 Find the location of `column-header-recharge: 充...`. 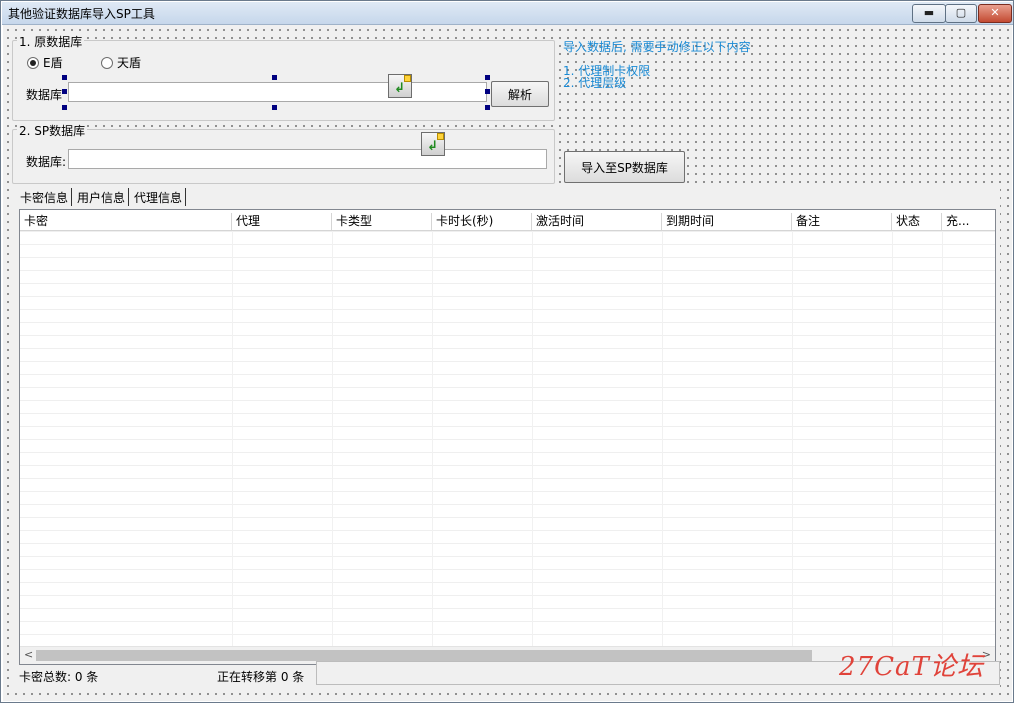

column-header-recharge: 充... is located at coordinates (968, 221).